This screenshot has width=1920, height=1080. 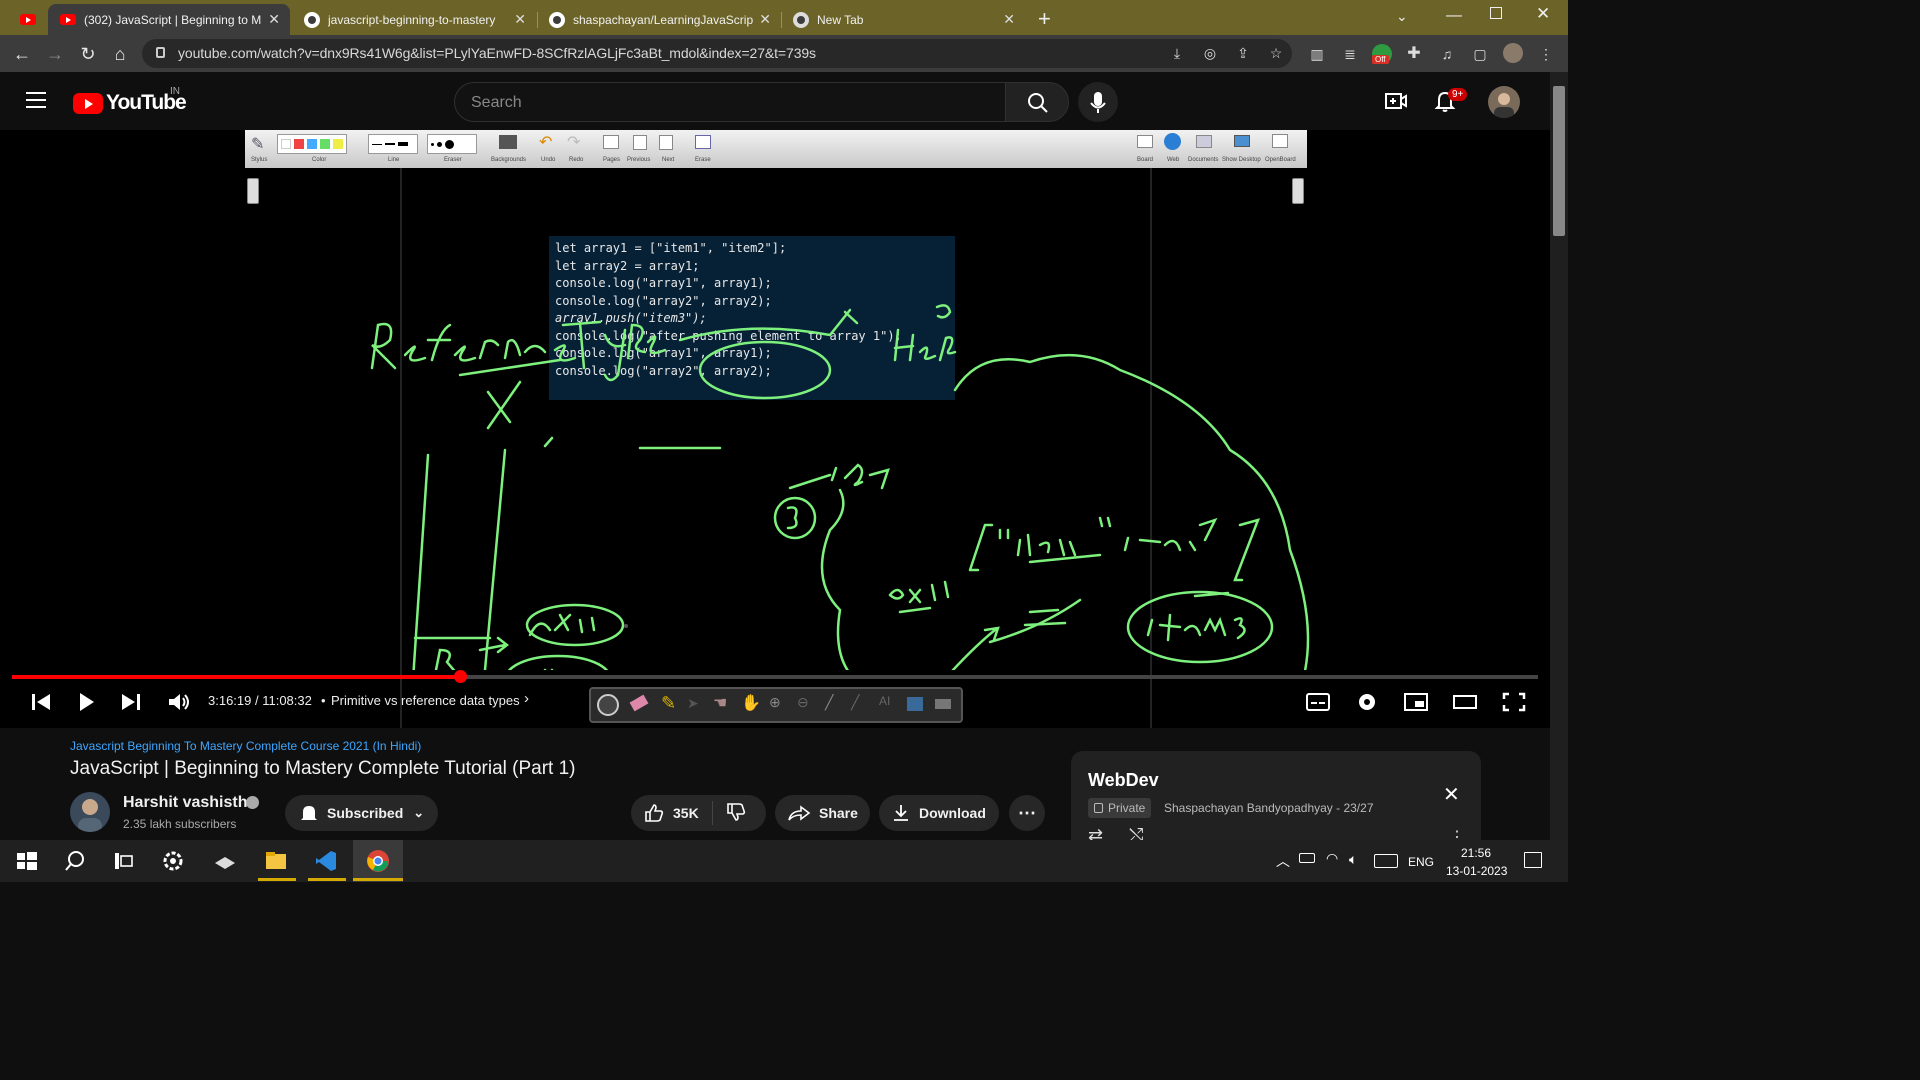 I want to click on tab-new-tab: New Tab ✕, so click(x=903, y=19).